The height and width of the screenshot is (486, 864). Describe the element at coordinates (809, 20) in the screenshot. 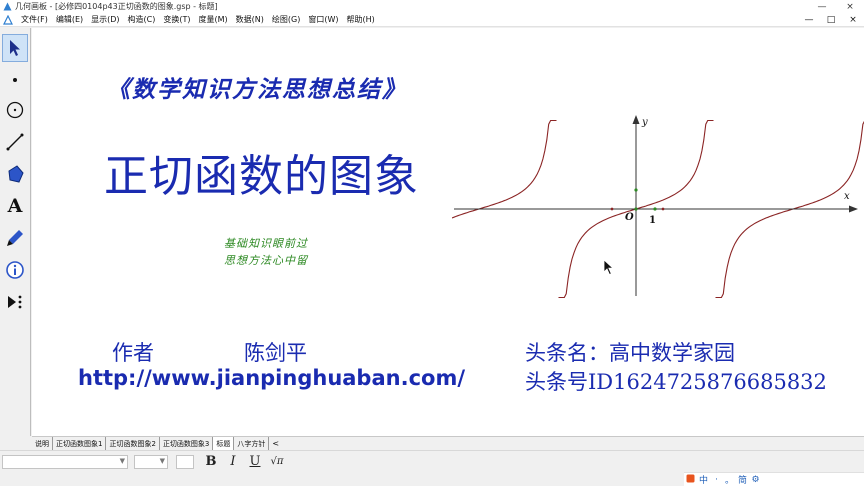

I see `doc-minimize-button: —` at that location.